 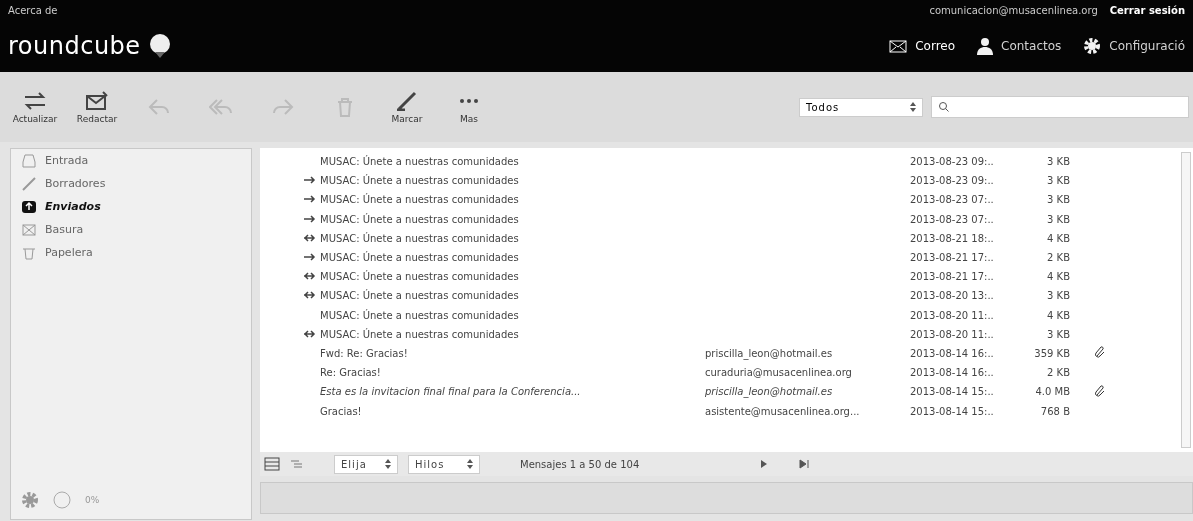 I want to click on message-row: MUSAC: Únete a nuestras comunidades 2013-08-21 17:.. 4 KB, so click(x=726, y=277).